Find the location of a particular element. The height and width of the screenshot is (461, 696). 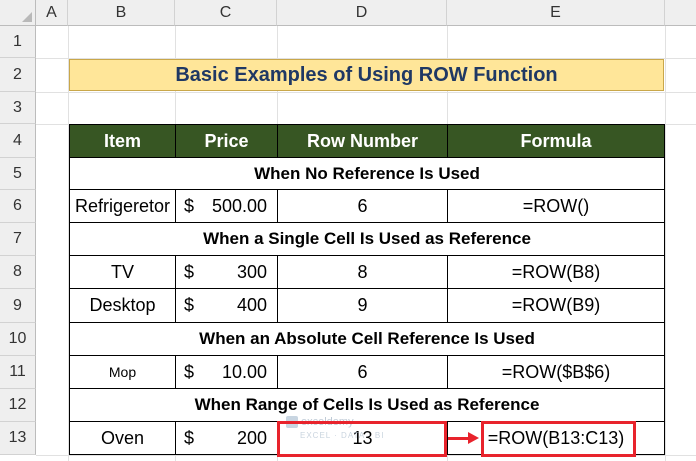

price-cell: $ 500.00 is located at coordinates (226, 206).